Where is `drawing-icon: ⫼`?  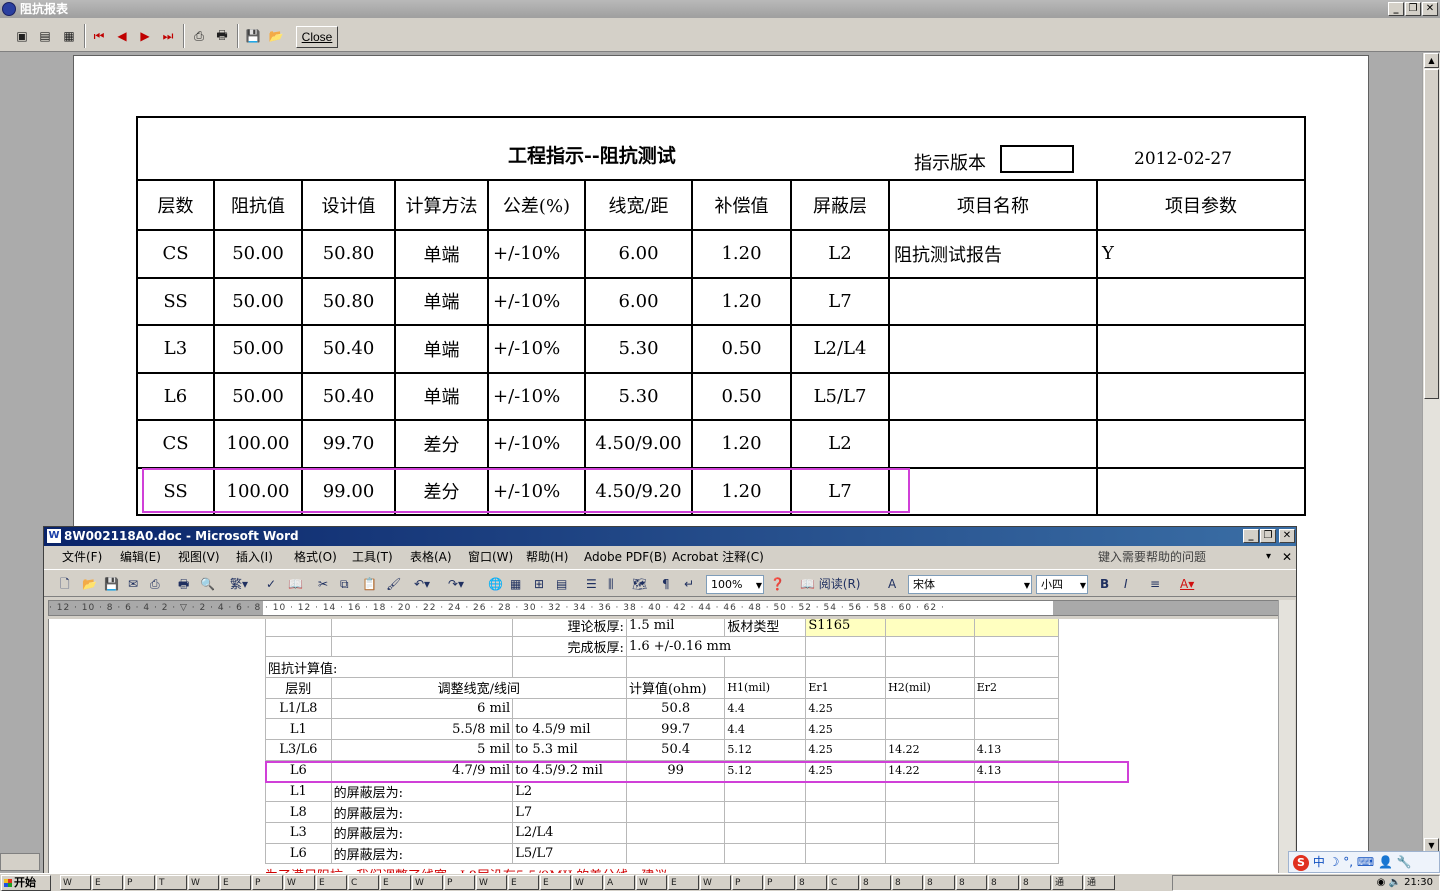 drawing-icon: ⫼ is located at coordinates (611, 584).